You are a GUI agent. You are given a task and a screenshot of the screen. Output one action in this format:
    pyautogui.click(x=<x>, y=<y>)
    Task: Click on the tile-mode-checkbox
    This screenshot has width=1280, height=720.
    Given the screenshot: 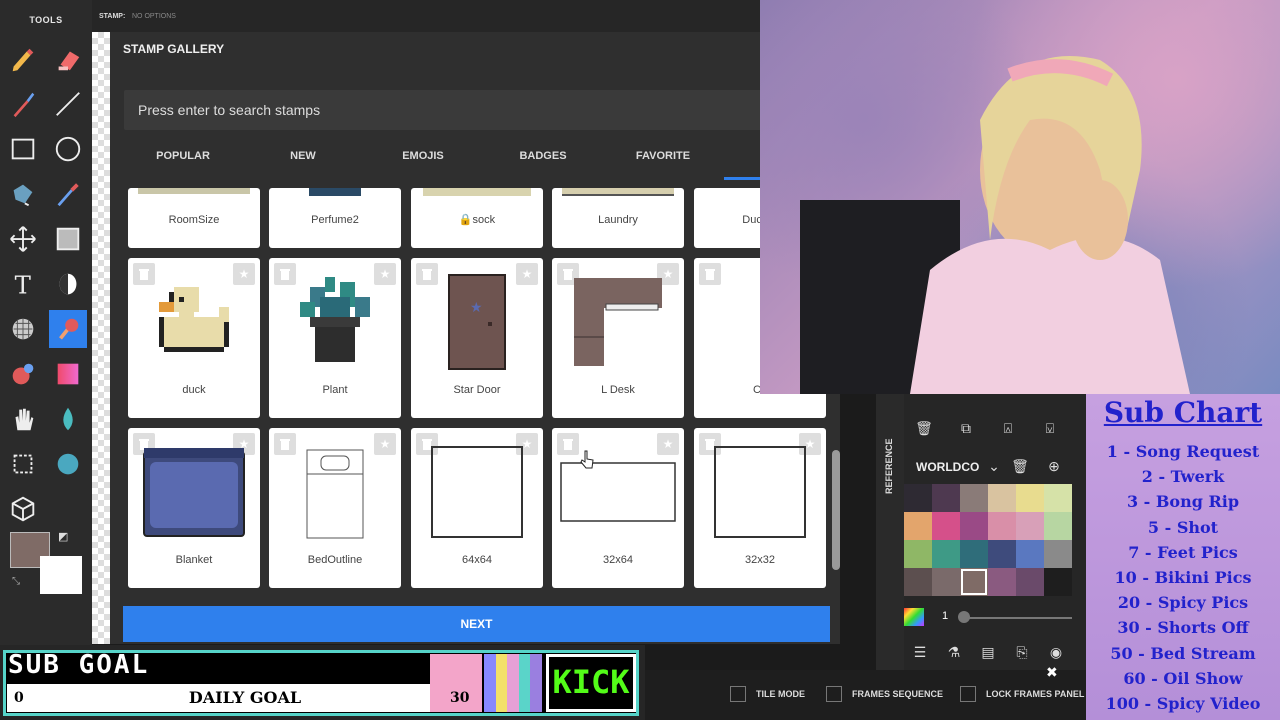 What is the action you would take?
    pyautogui.click(x=738, y=694)
    